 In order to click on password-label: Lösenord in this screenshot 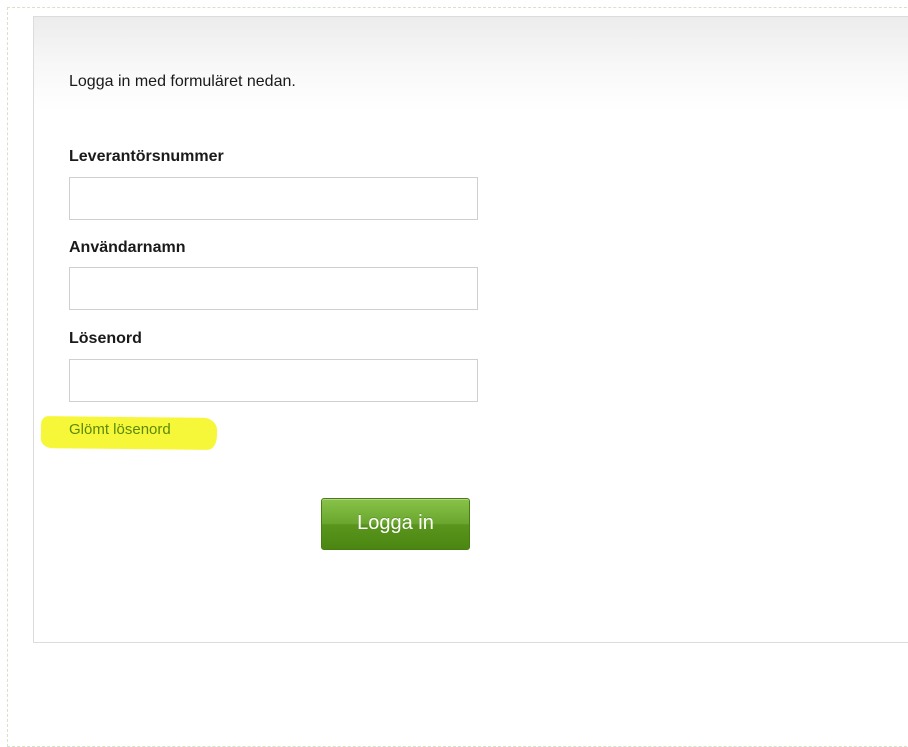, I will do `click(105, 338)`.